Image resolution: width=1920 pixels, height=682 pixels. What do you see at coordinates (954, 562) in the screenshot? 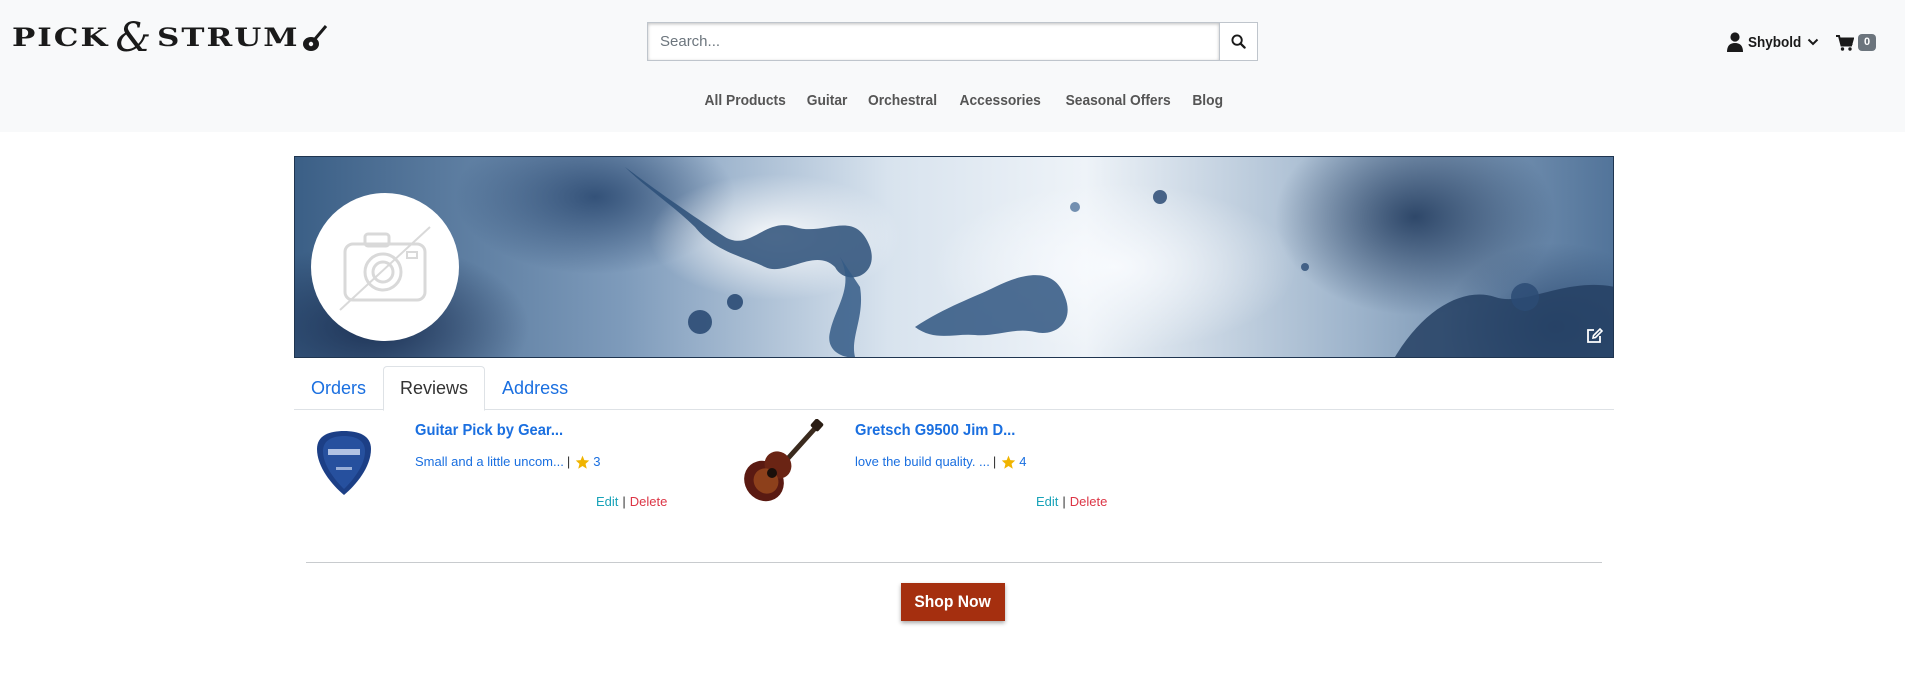
I see `section-divider` at bounding box center [954, 562].